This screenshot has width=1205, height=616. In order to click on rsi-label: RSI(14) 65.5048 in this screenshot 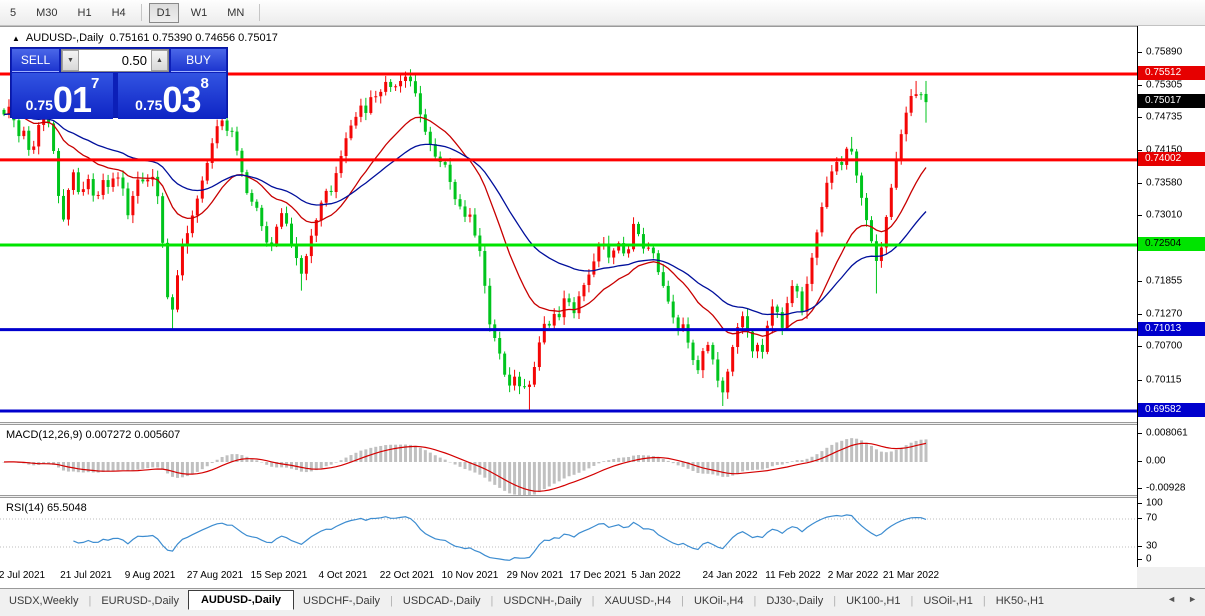, I will do `click(46, 508)`.